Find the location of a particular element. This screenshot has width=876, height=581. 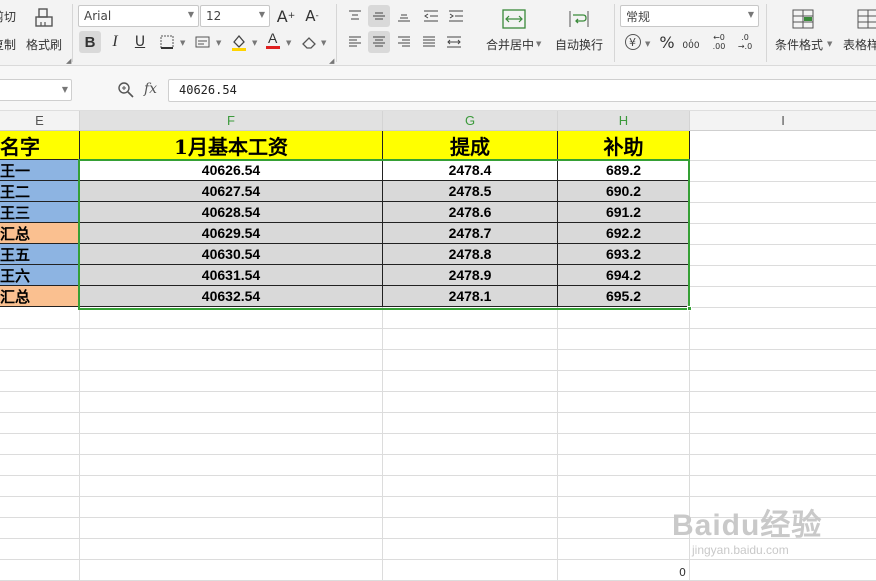

font-color-icon: A is located at coordinates (273, 40).